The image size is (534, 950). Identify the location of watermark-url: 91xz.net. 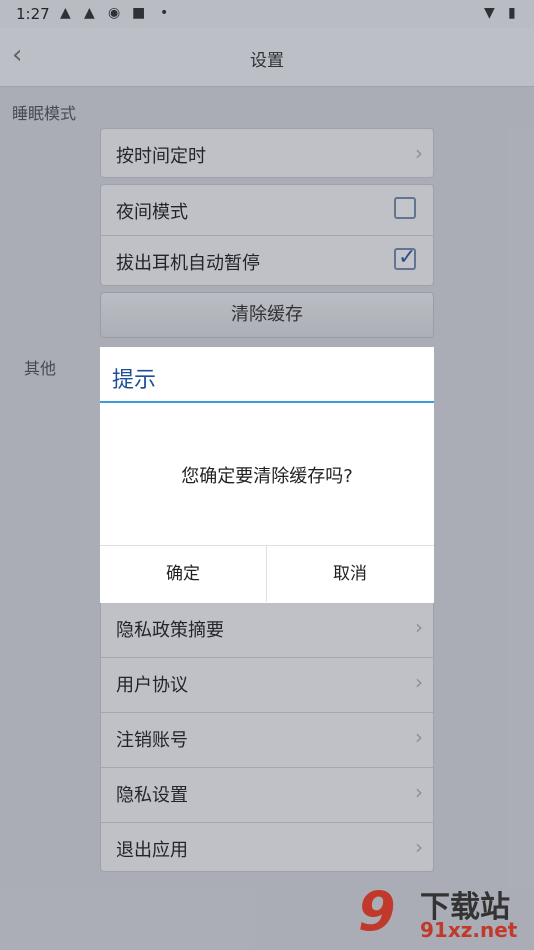
(469, 930).